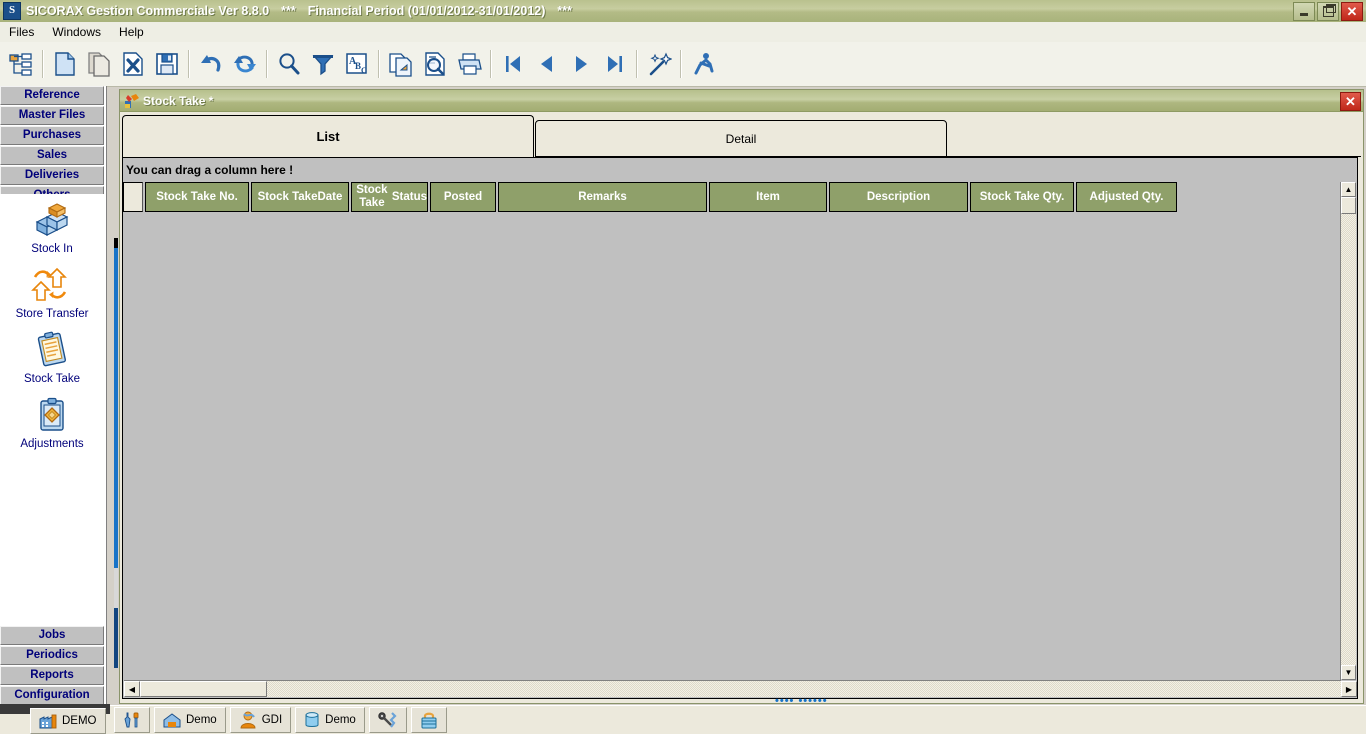 The height and width of the screenshot is (734, 1366). I want to click on save-button, so click(167, 64).